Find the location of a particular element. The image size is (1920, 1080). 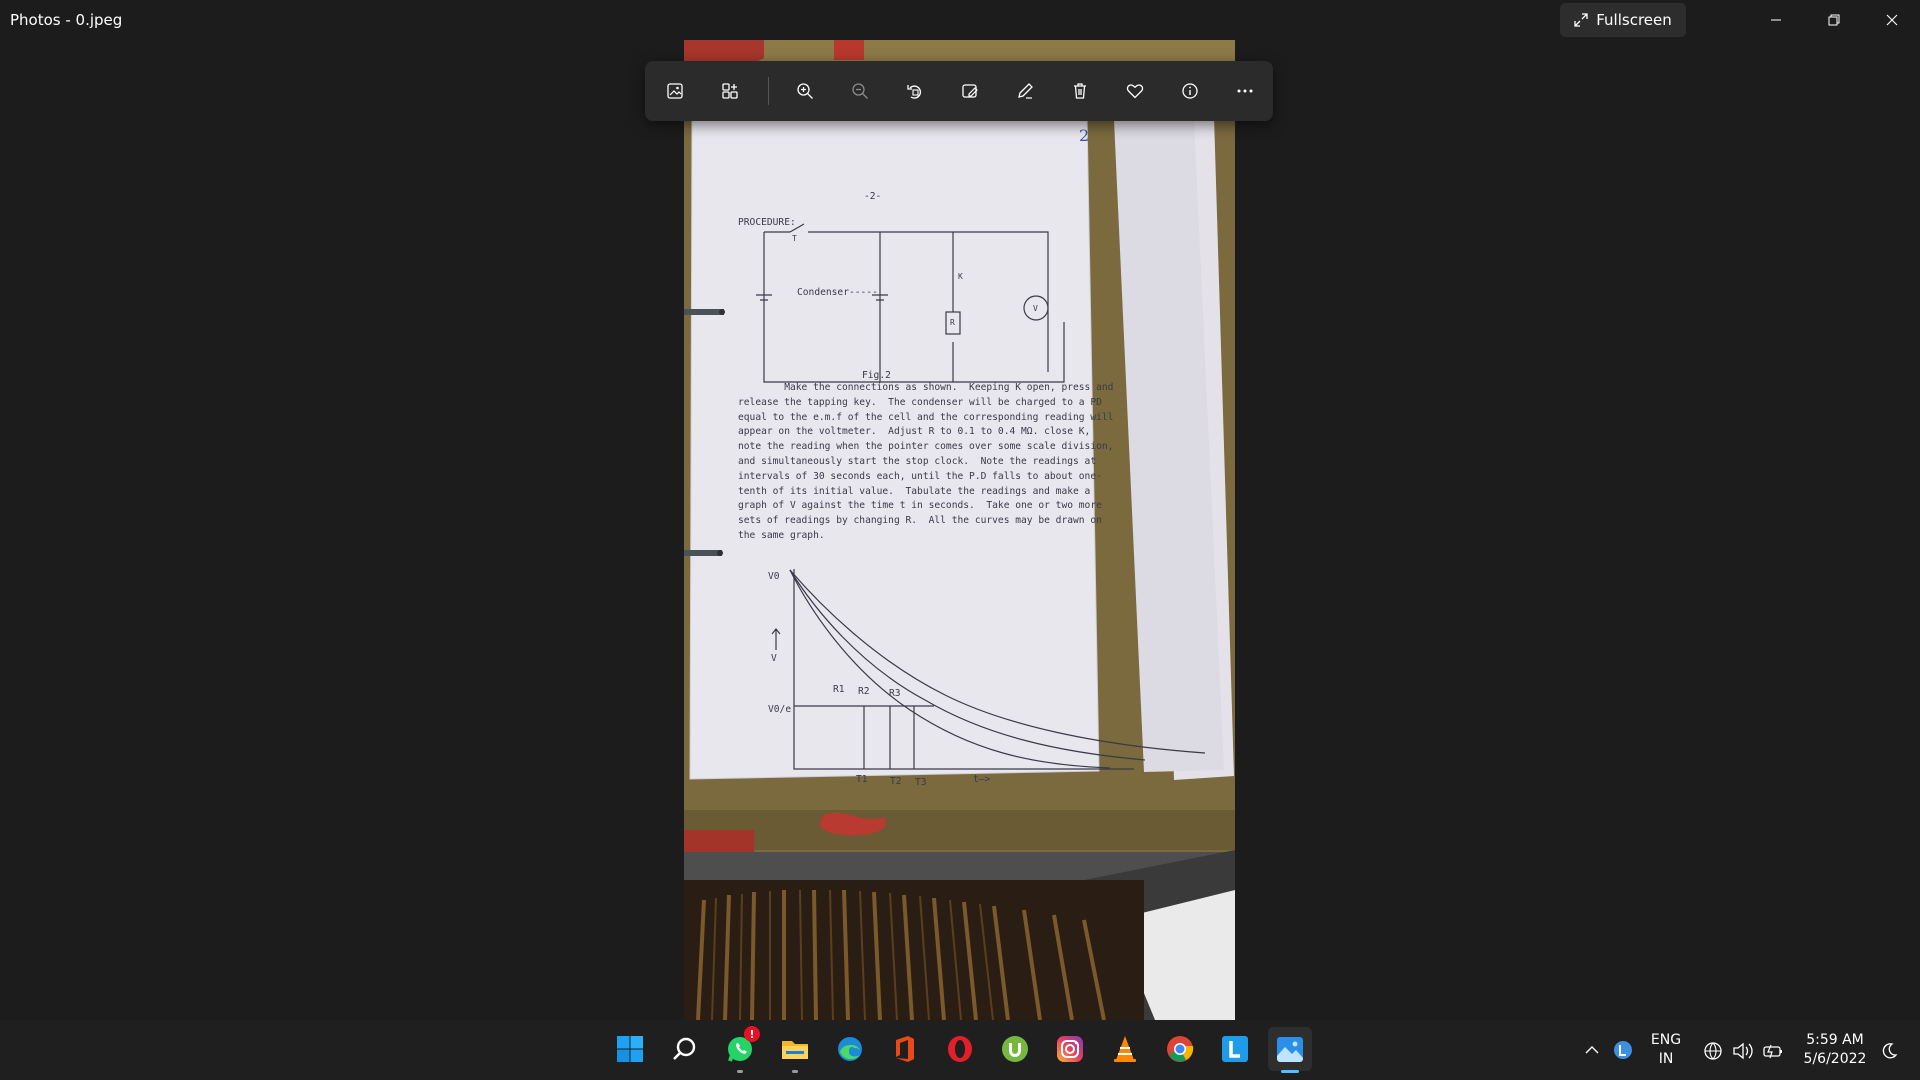

title-bar: Photos - 0.jpeg Fullscreen is located at coordinates (960, 20).